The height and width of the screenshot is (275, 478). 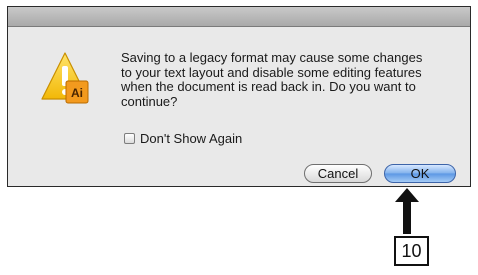 What do you see at coordinates (338, 173) in the screenshot?
I see `cancel-button: Cancel` at bounding box center [338, 173].